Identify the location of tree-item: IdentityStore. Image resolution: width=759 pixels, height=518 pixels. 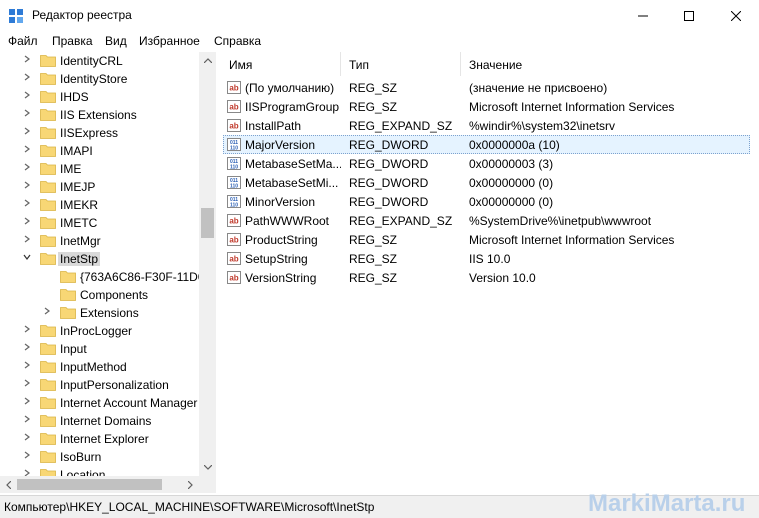
(100, 79).